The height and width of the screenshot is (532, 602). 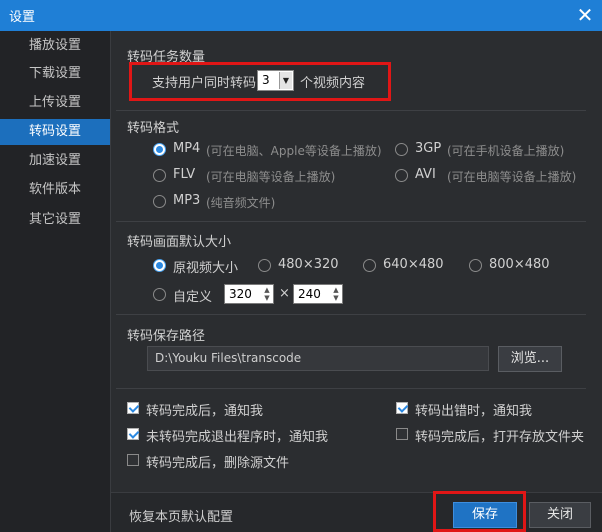 What do you see at coordinates (413, 264) in the screenshot?
I see `size-640x480-label: 640×480` at bounding box center [413, 264].